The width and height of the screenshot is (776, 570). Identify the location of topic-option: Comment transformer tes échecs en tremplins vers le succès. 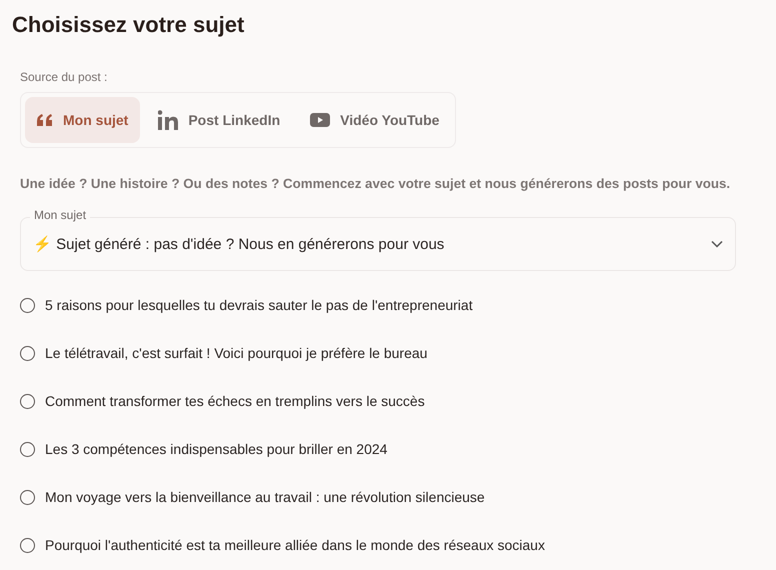
(235, 401).